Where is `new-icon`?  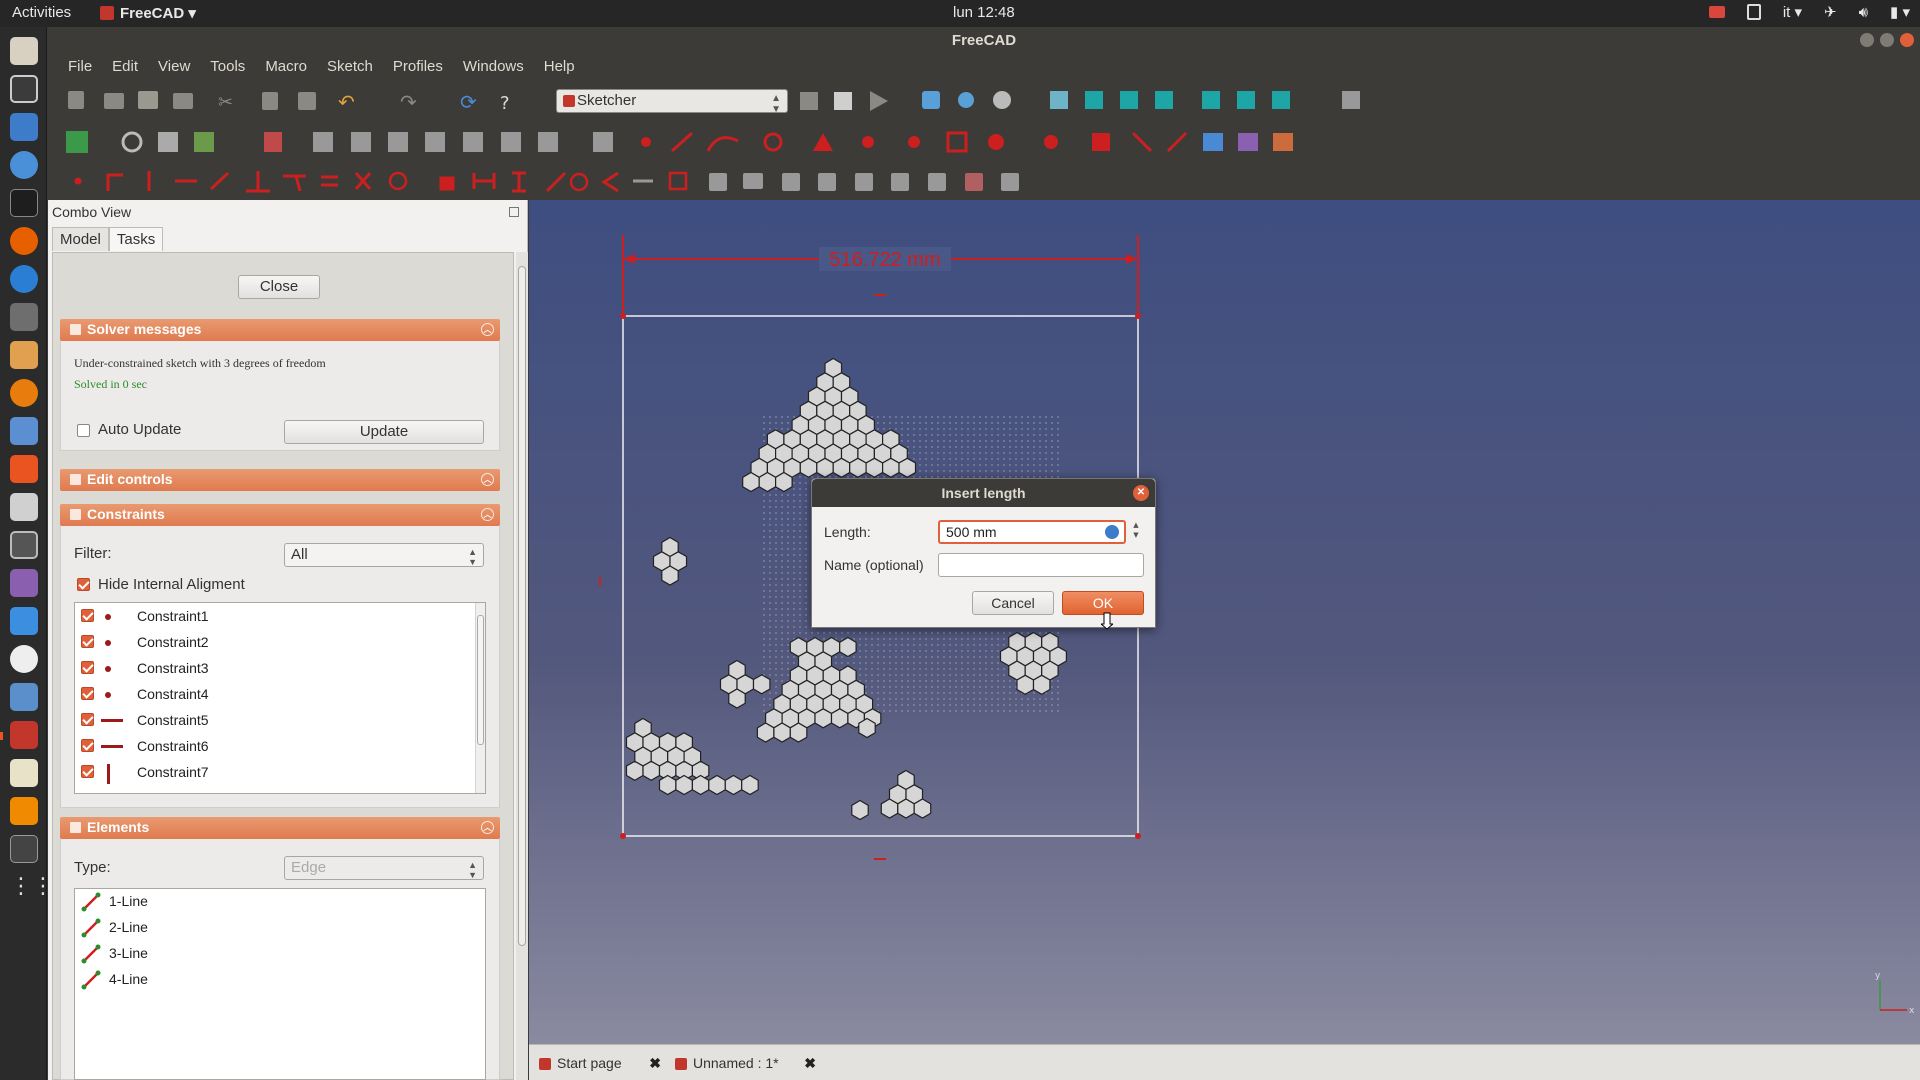 new-icon is located at coordinates (76, 100).